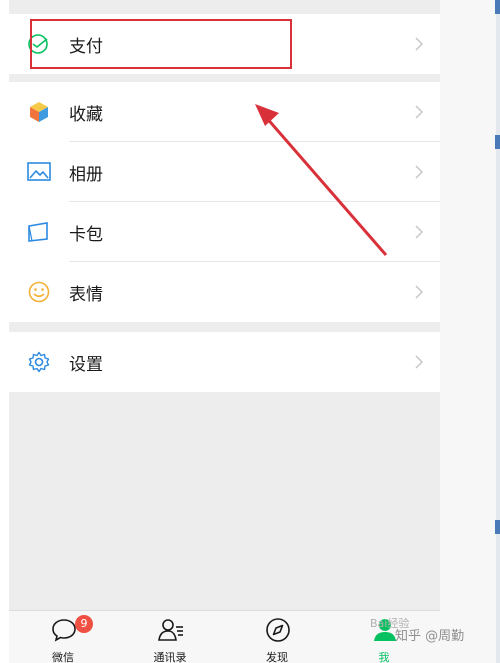 The height and width of the screenshot is (663, 500). I want to click on menu-item-settings-label: 设置, so click(86, 364).